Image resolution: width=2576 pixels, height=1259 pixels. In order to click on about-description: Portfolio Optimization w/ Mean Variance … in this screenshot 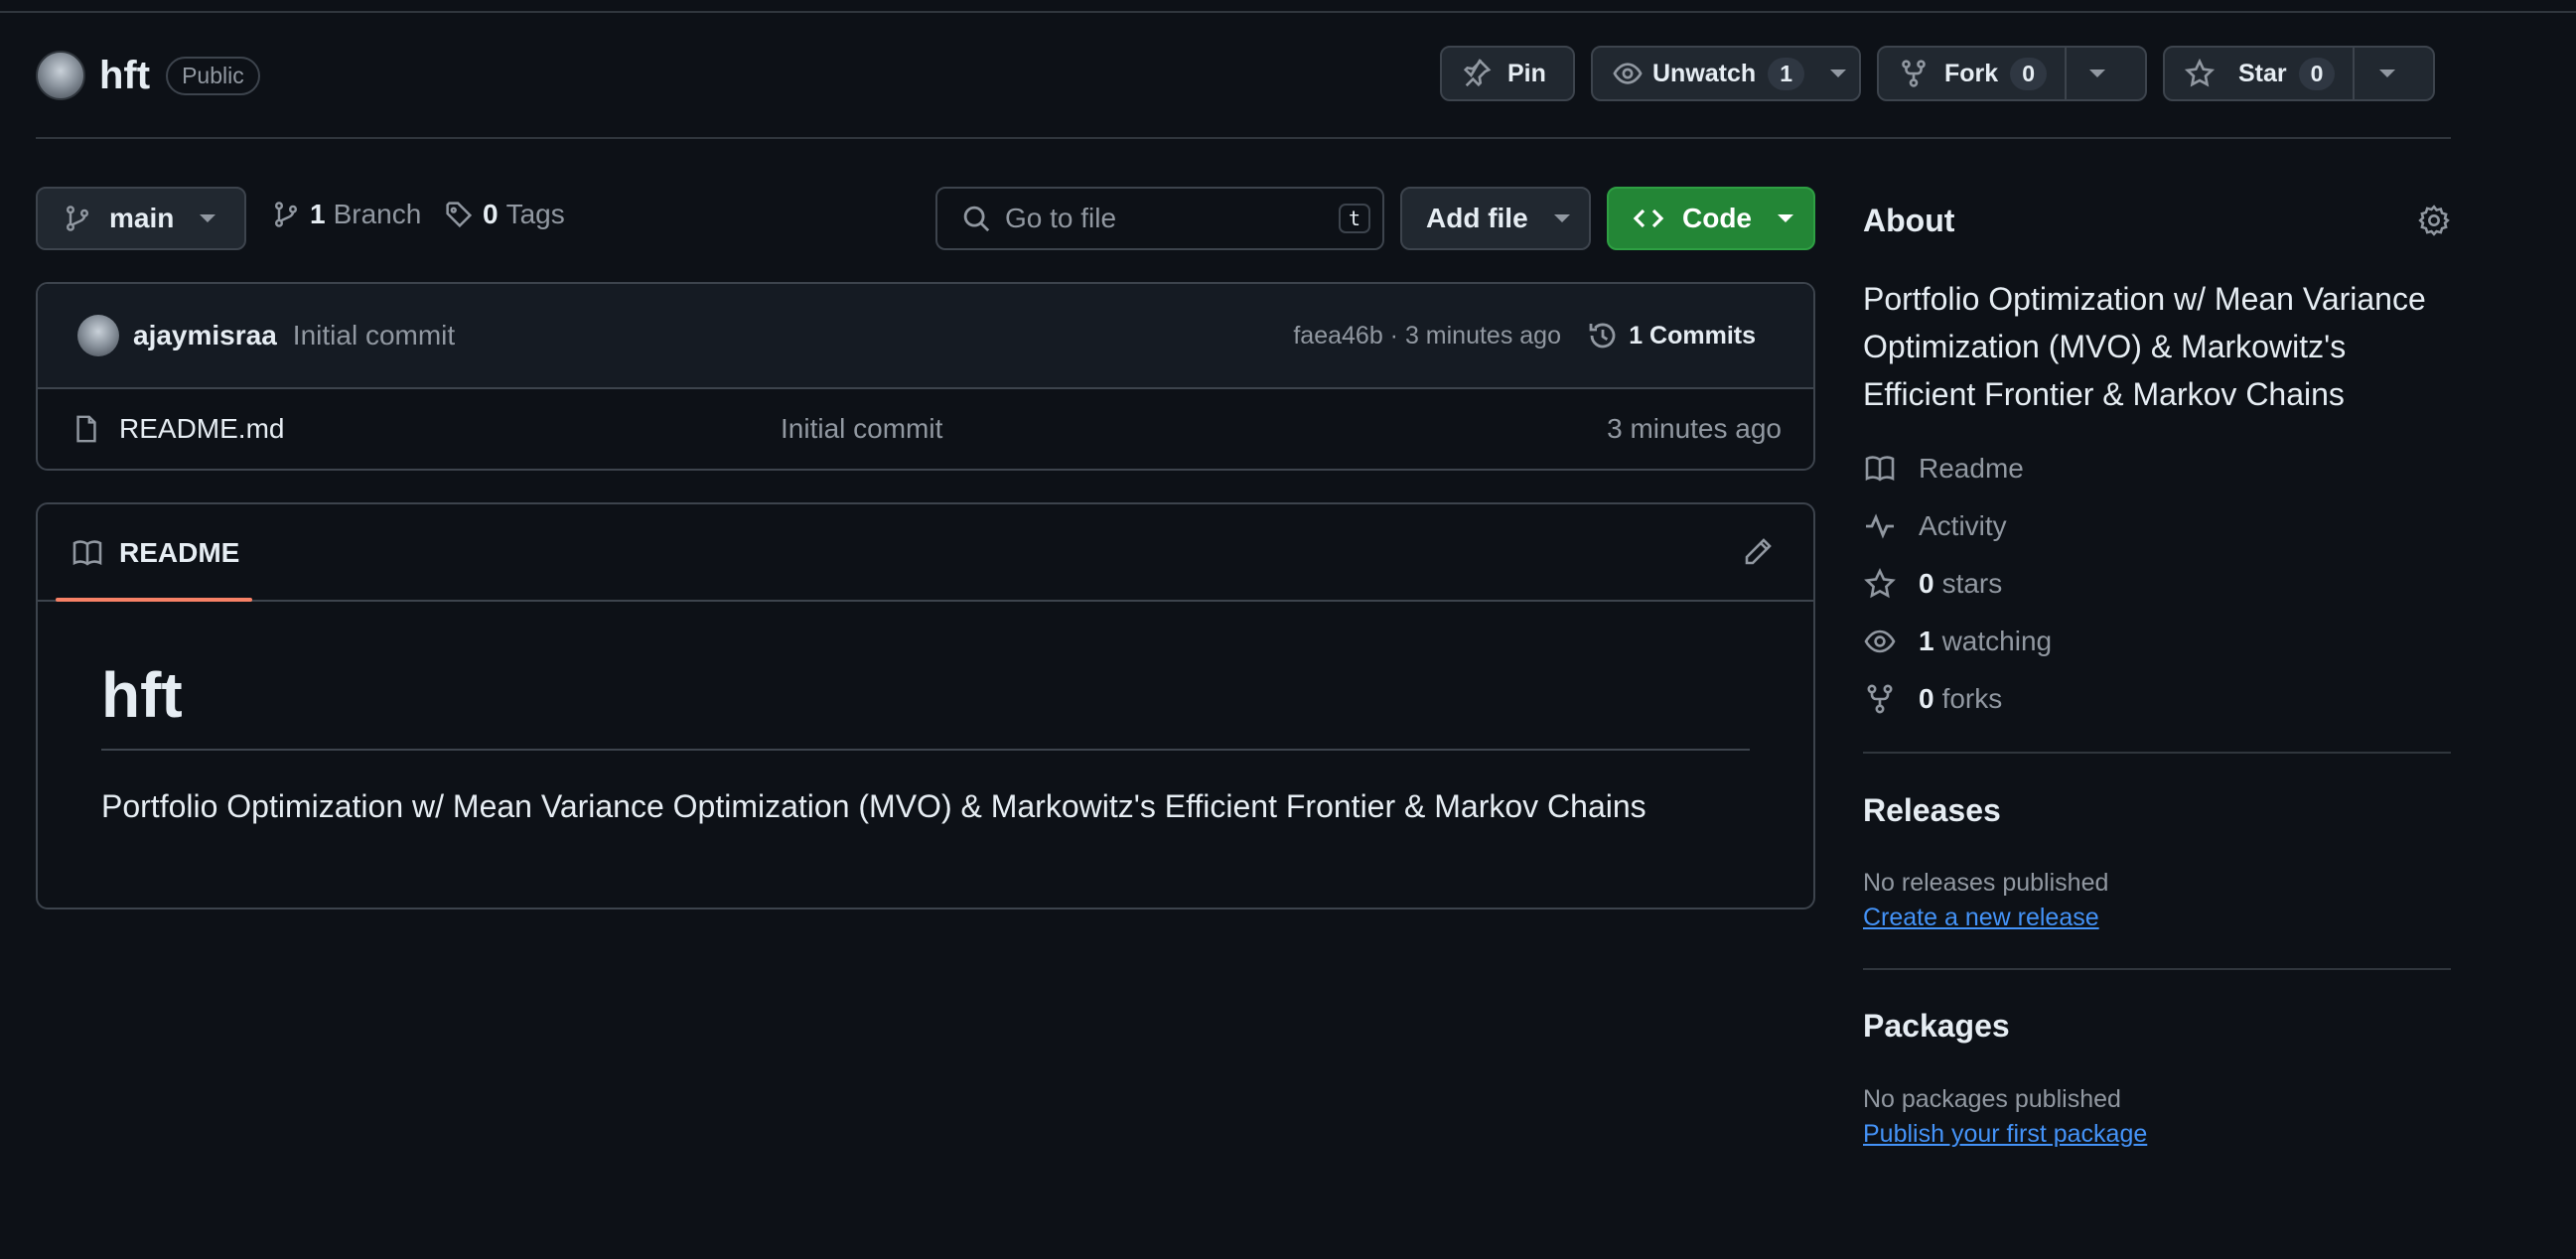, I will do `click(2145, 347)`.